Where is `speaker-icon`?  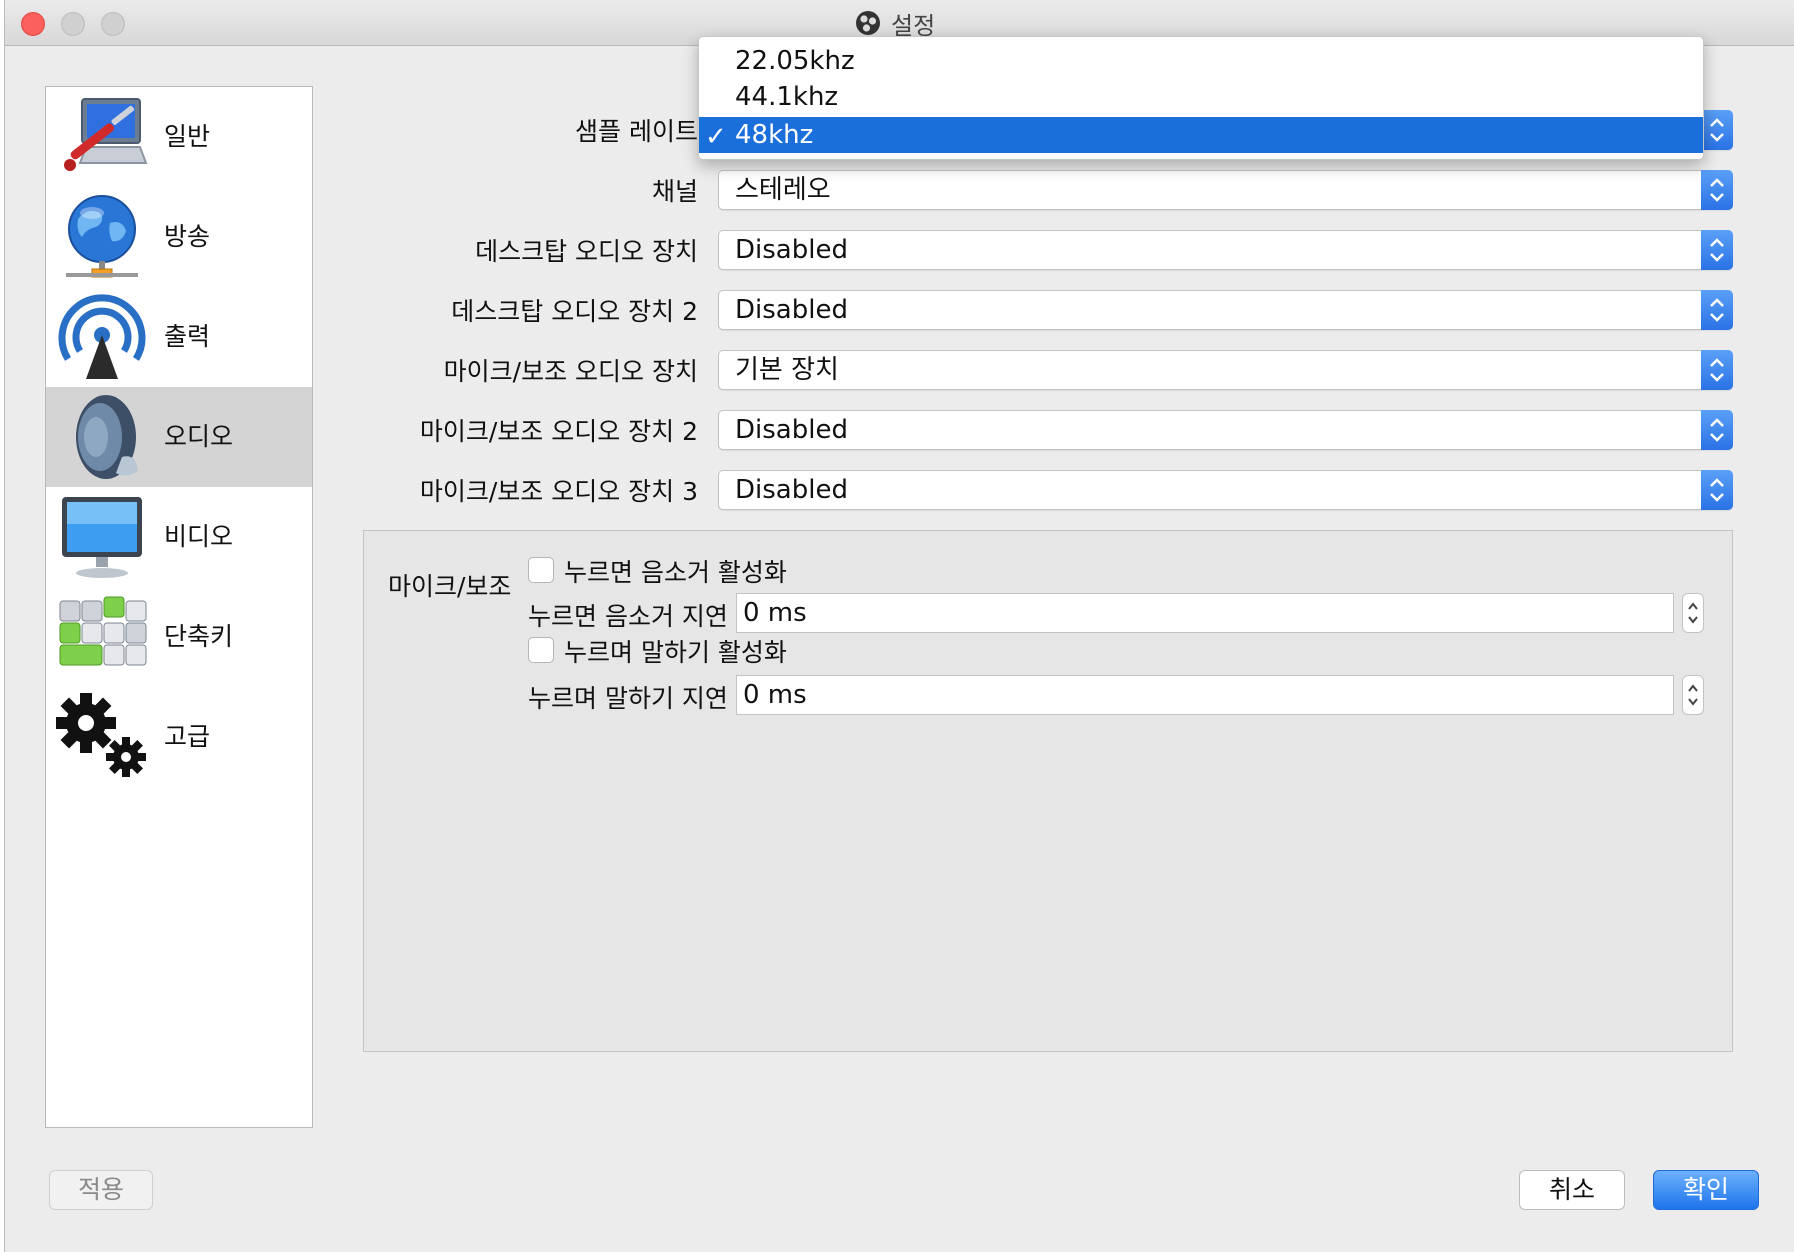
speaker-icon is located at coordinates (107, 437).